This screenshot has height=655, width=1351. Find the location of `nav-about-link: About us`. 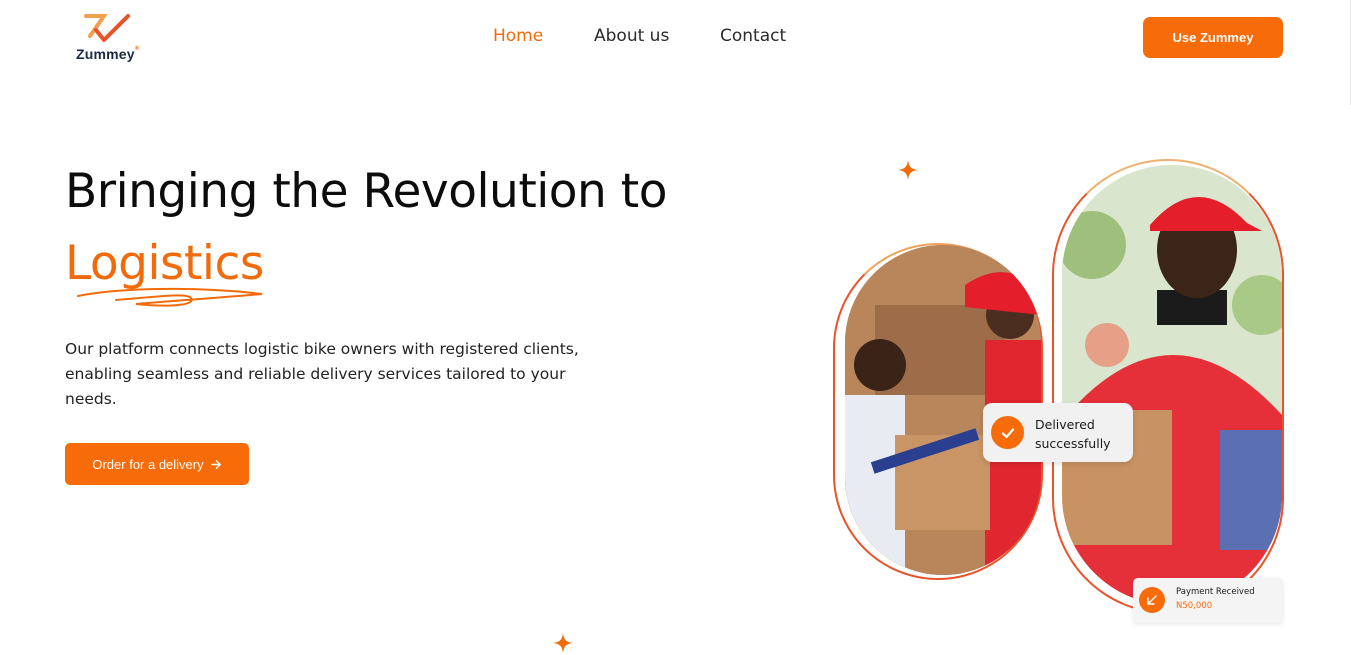

nav-about-link: About us is located at coordinates (631, 36).